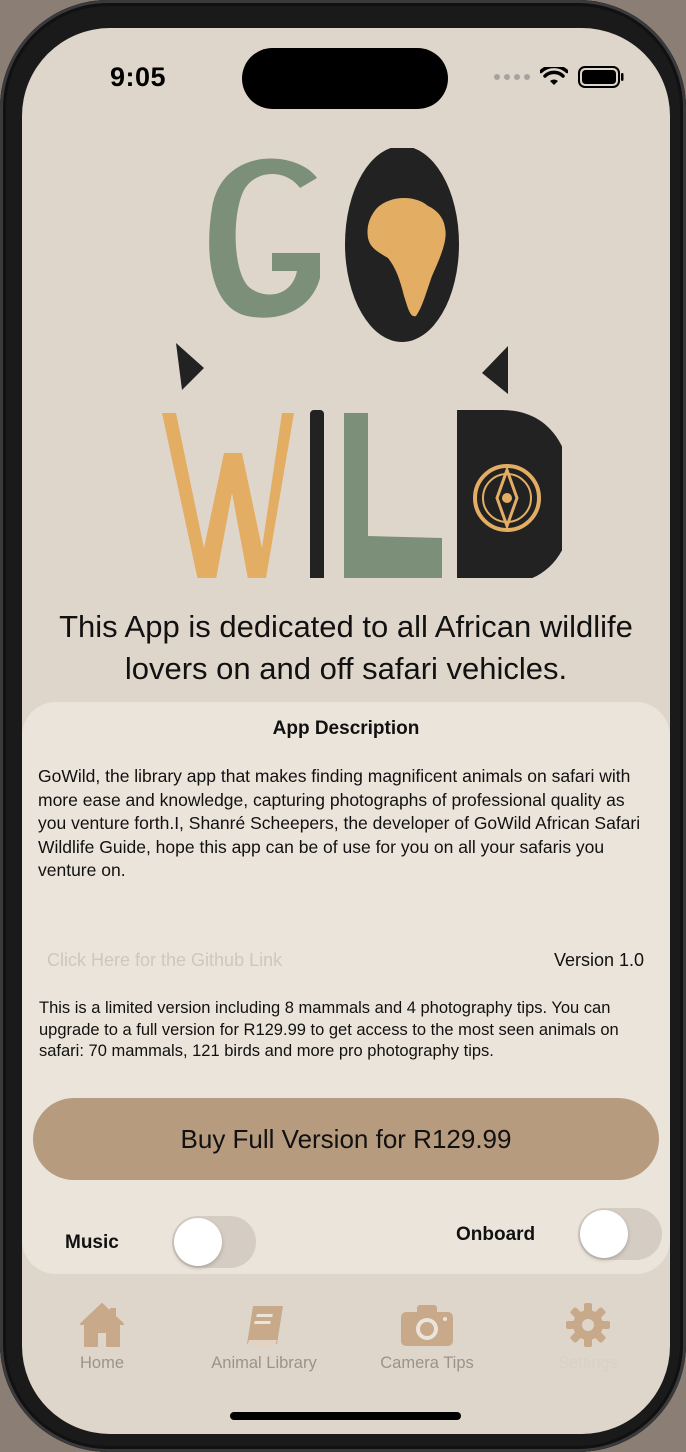 Image resolution: width=686 pixels, height=1452 pixels. I want to click on wifi-icon, so click(554, 76).